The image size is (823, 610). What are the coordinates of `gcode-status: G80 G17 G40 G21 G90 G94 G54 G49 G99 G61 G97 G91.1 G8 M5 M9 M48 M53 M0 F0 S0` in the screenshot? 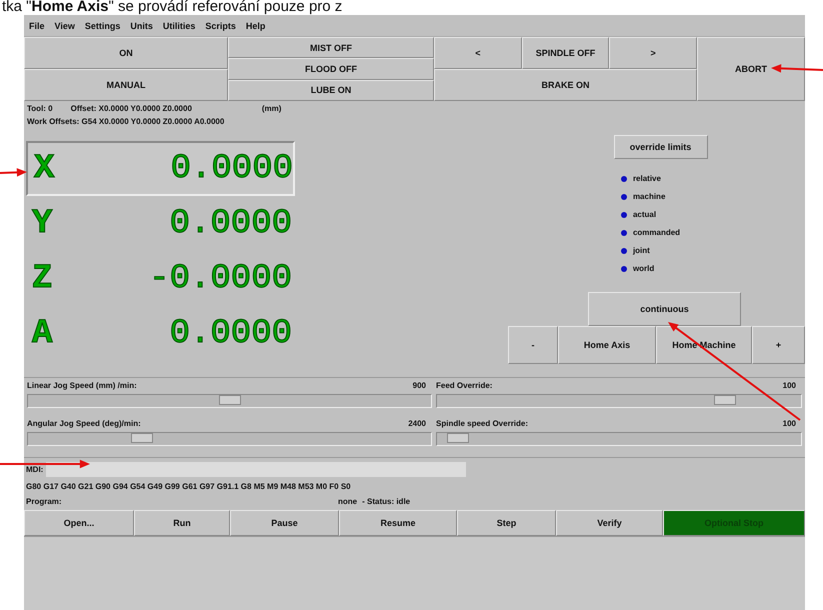 It's located at (188, 487).